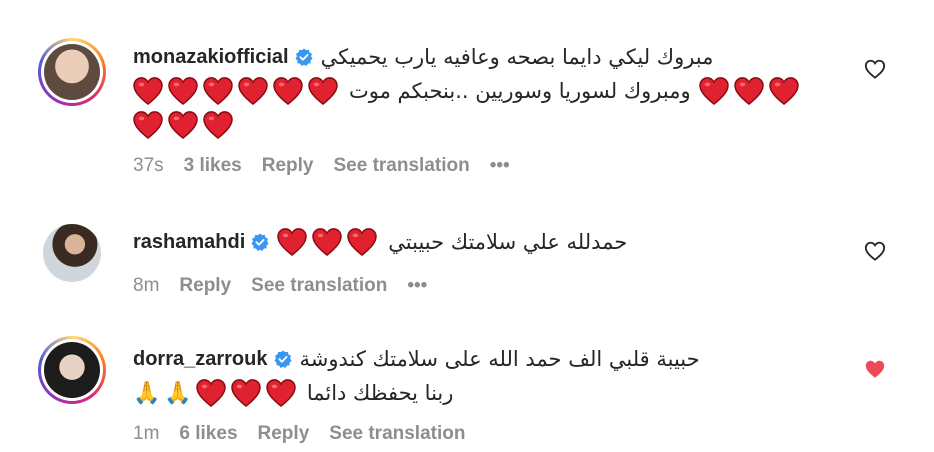  What do you see at coordinates (517, 57) in the screenshot?
I see `comment-text: مبروك ليكي دايما بصحه وعافيه يارب يحميكي` at bounding box center [517, 57].